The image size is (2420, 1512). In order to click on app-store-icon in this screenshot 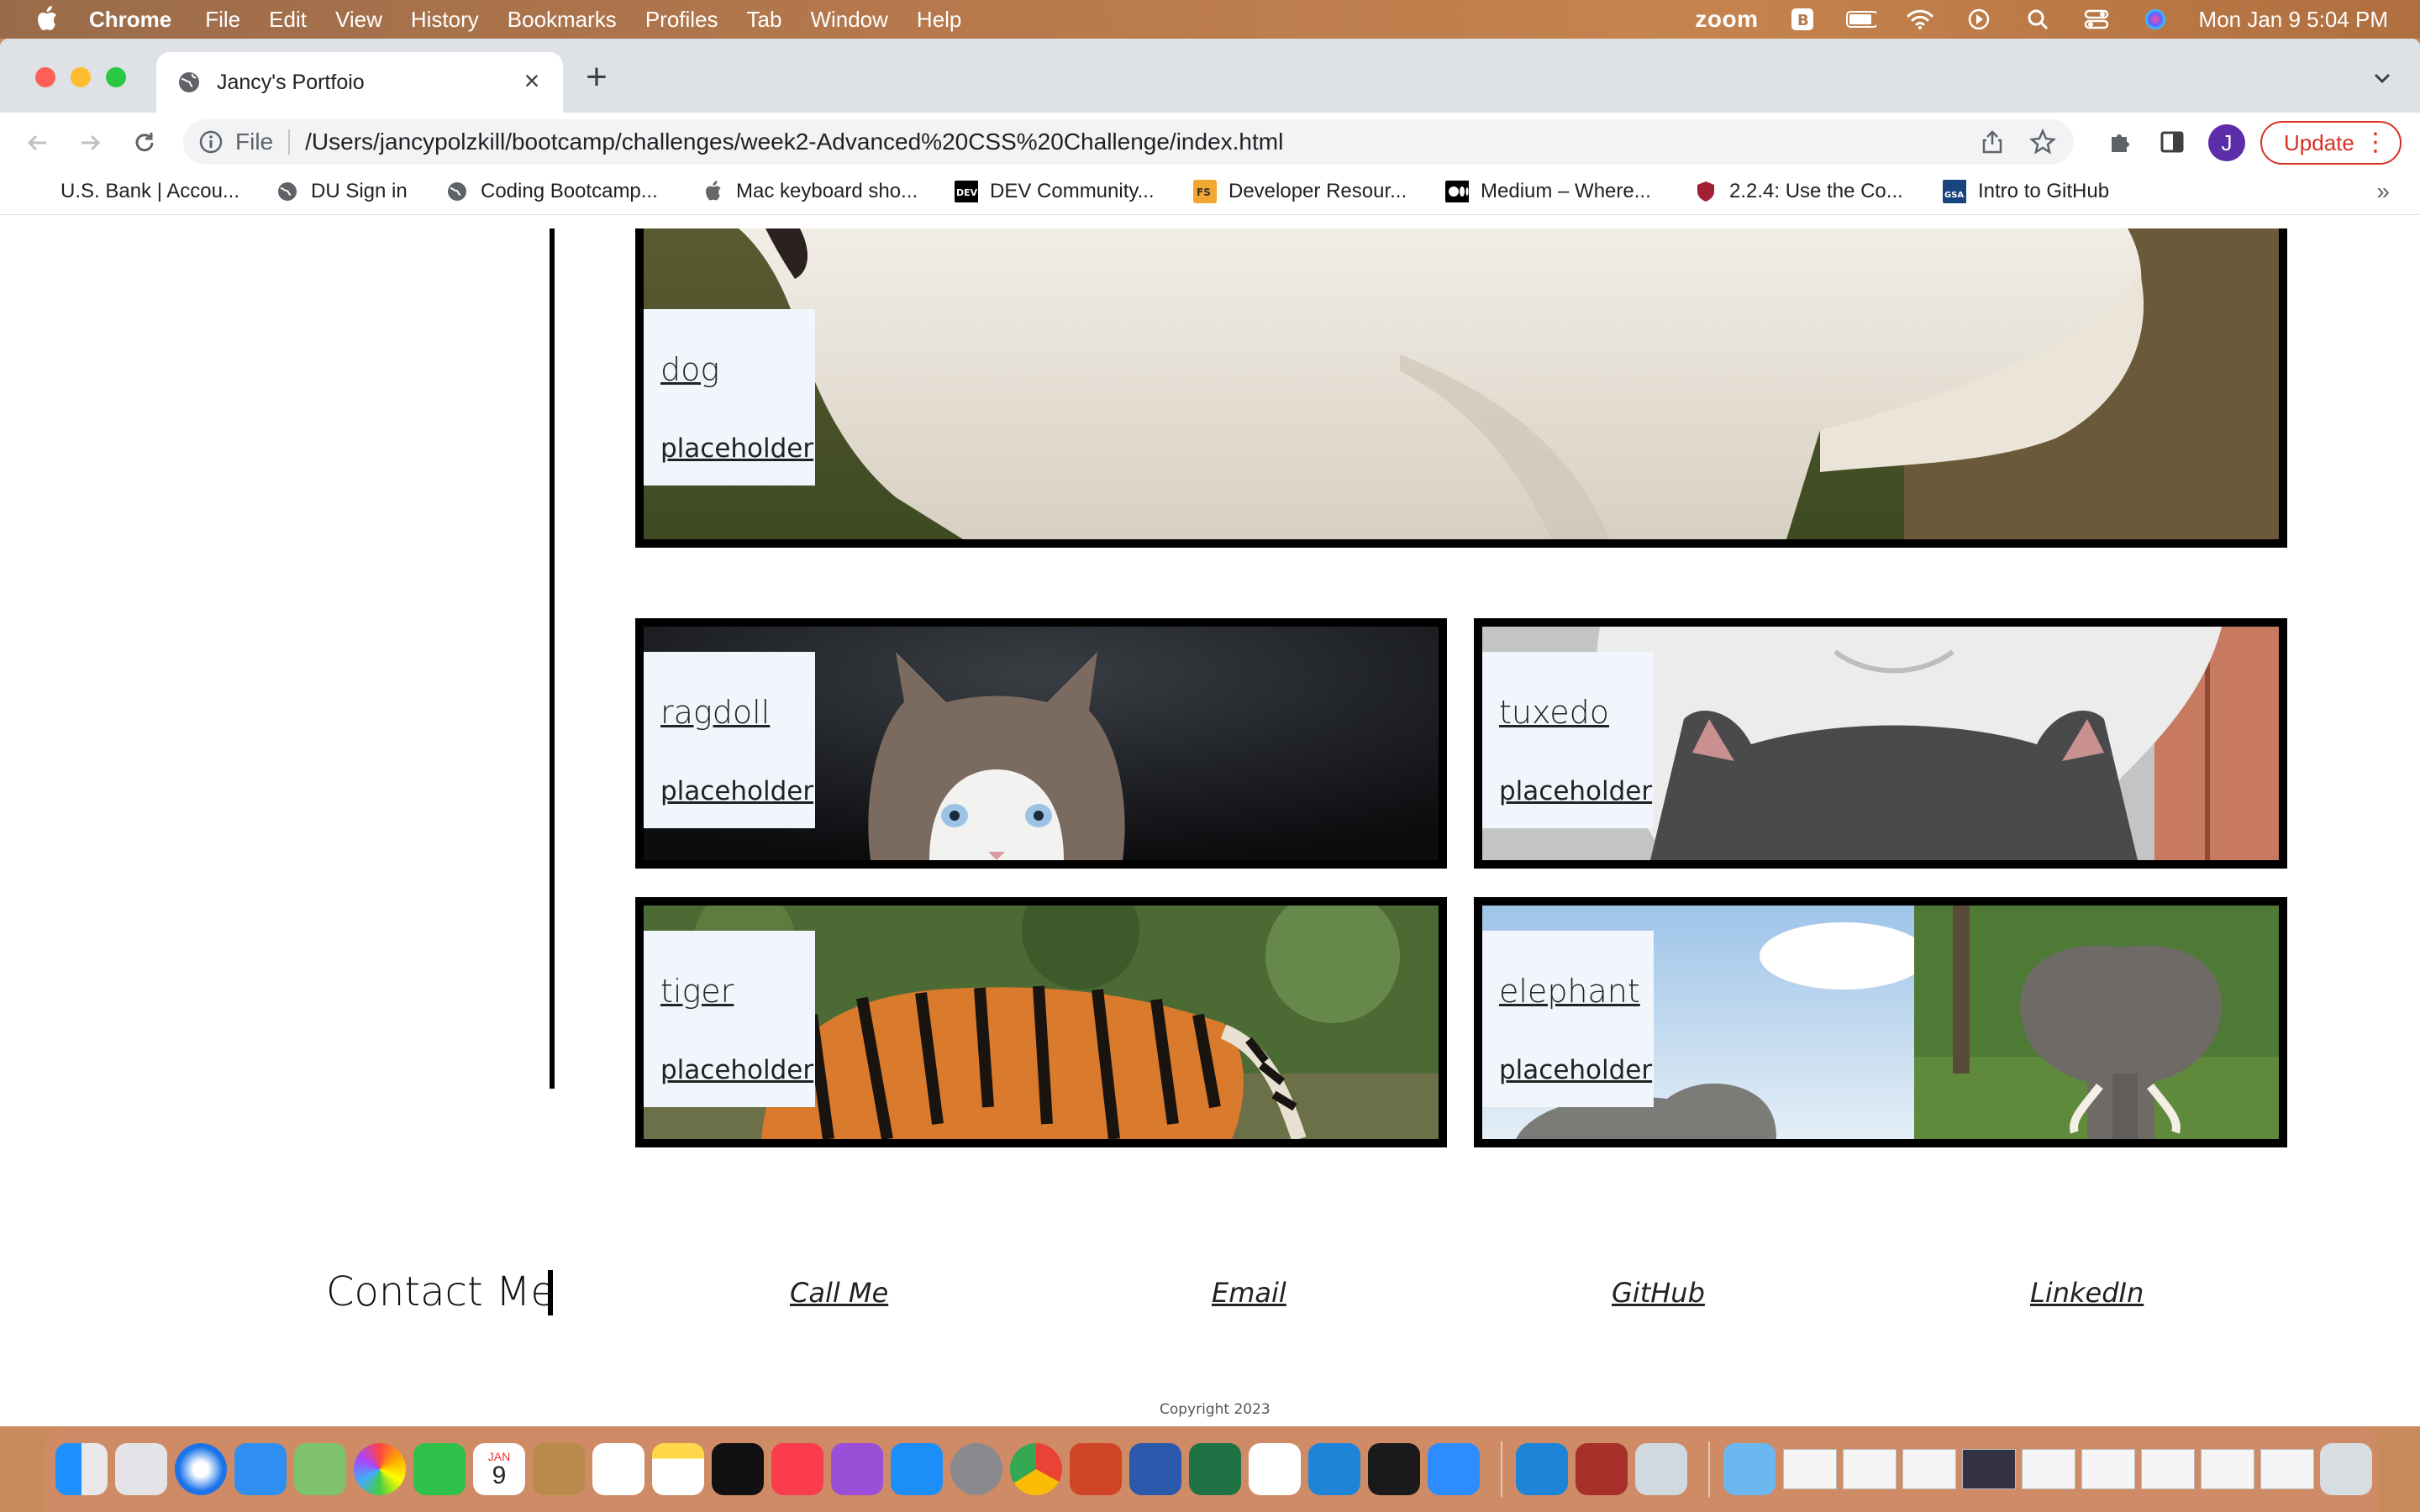, I will do `click(917, 1469)`.